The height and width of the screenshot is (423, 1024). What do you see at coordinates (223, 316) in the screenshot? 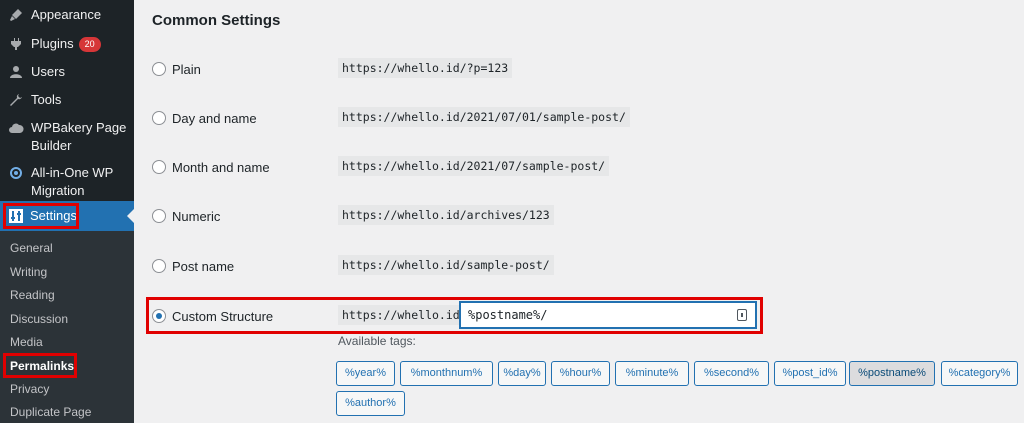
I see `option-label: Custom Structure` at bounding box center [223, 316].